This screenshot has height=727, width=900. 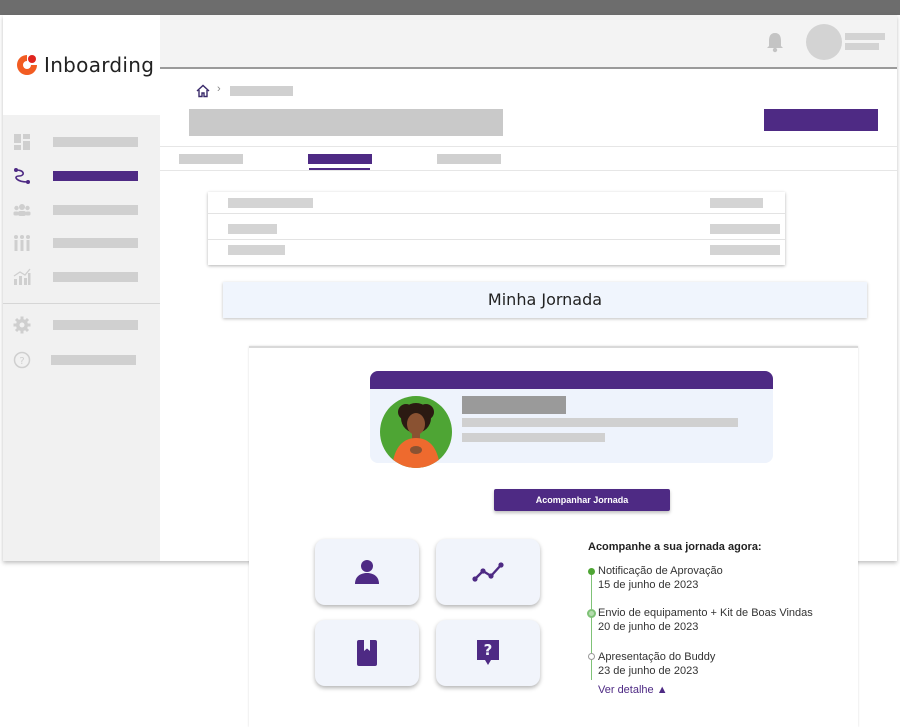 What do you see at coordinates (346, 122) in the screenshot?
I see `page-title-placeholder` at bounding box center [346, 122].